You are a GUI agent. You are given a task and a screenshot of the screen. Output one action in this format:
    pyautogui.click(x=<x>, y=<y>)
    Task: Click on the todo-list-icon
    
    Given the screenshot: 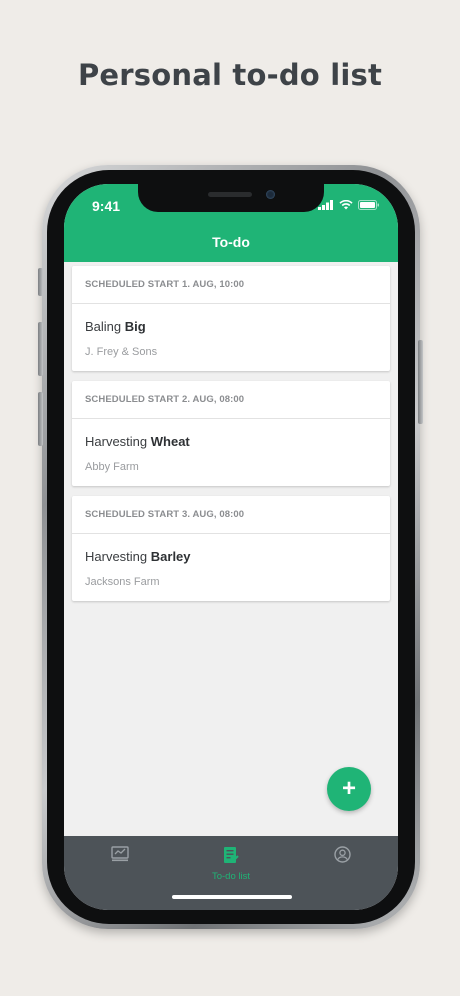 What is the action you would take?
    pyautogui.click(x=231, y=855)
    